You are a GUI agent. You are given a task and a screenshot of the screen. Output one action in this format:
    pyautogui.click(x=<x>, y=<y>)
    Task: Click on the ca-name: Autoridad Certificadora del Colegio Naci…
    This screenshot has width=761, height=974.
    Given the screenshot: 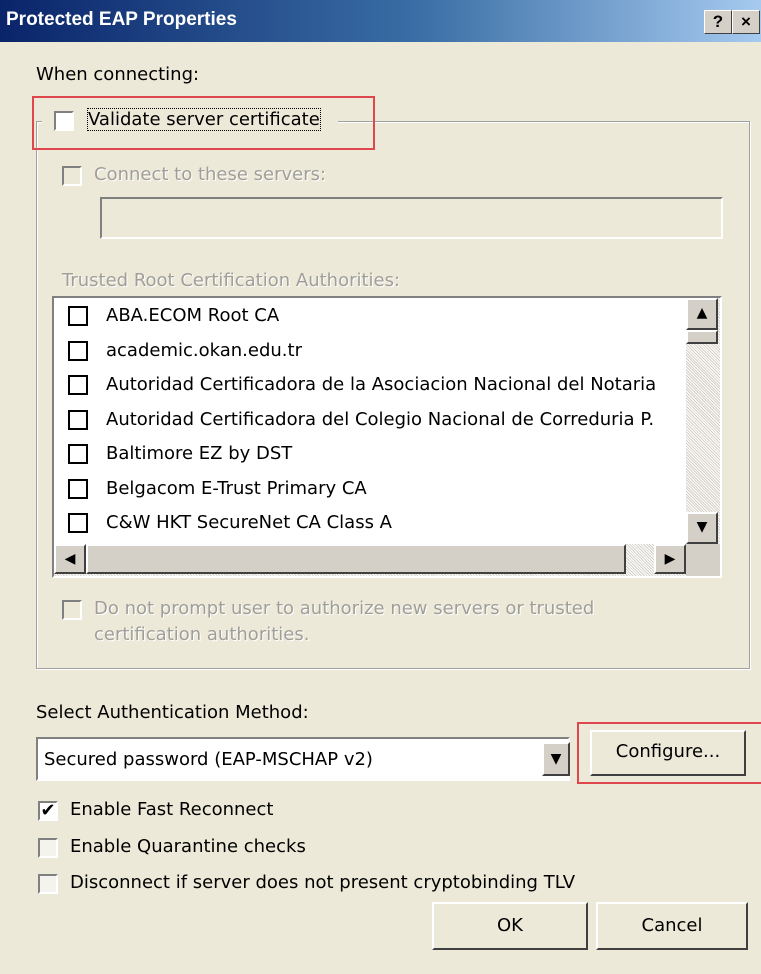 What is the action you would take?
    pyautogui.click(x=380, y=419)
    